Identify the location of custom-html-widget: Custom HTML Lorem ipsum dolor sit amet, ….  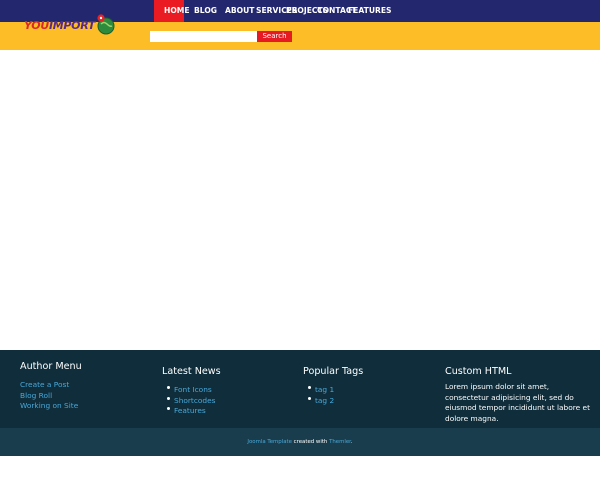
(518, 395).